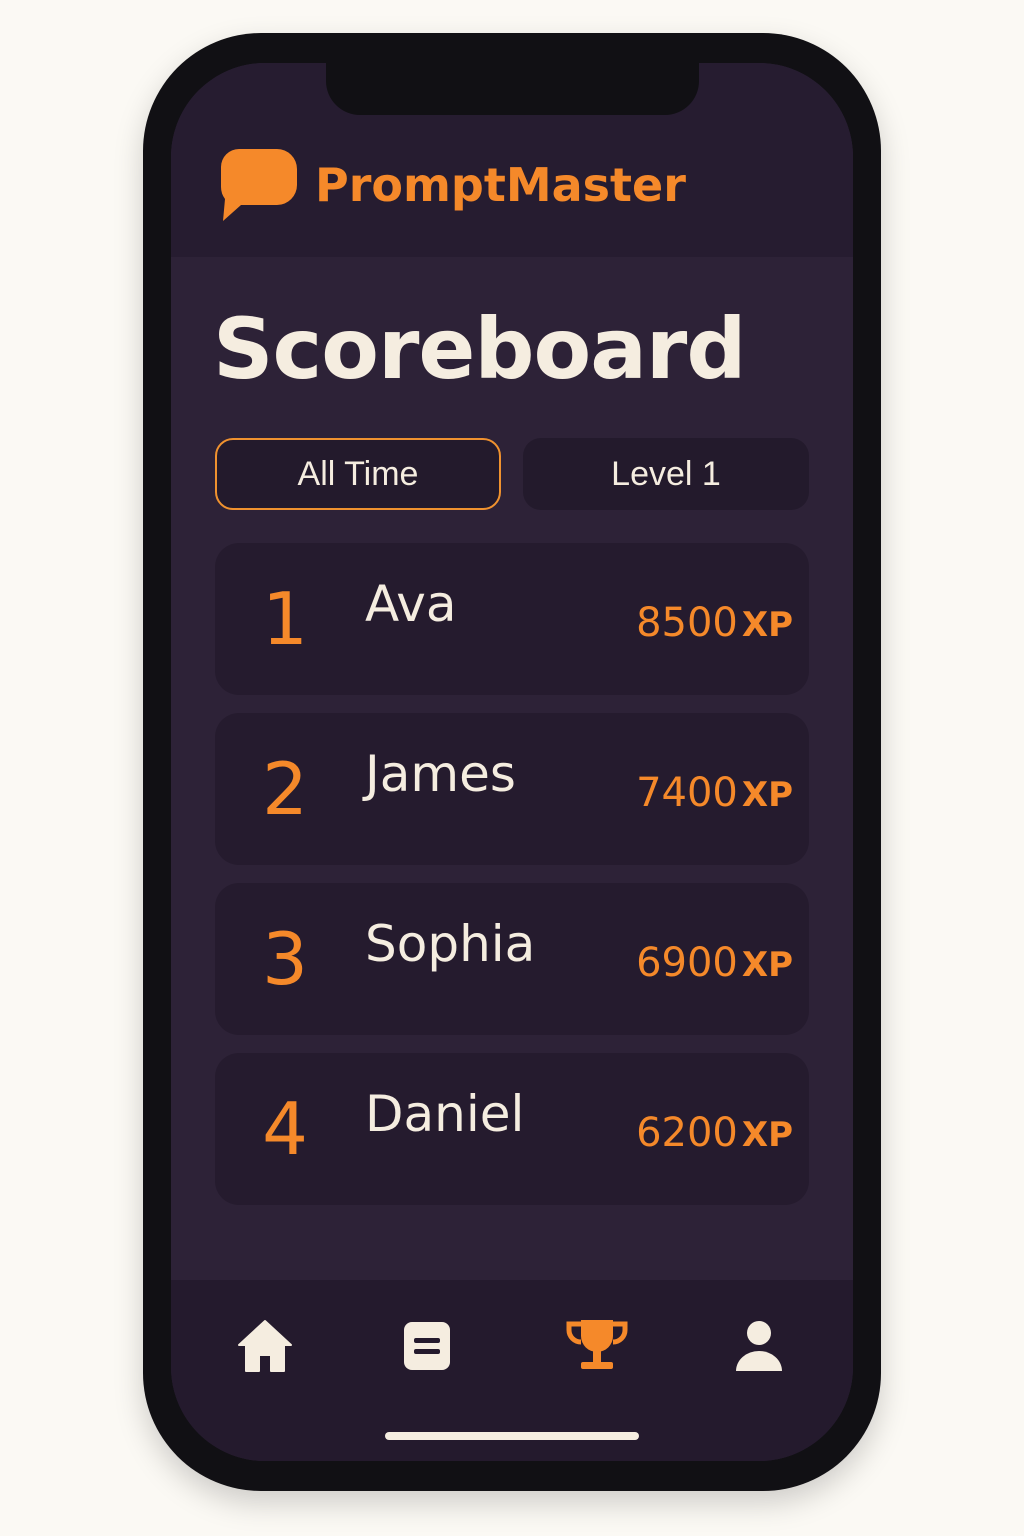 This screenshot has width=1024, height=1536. I want to click on player-score: 7400 XP, so click(714, 793).